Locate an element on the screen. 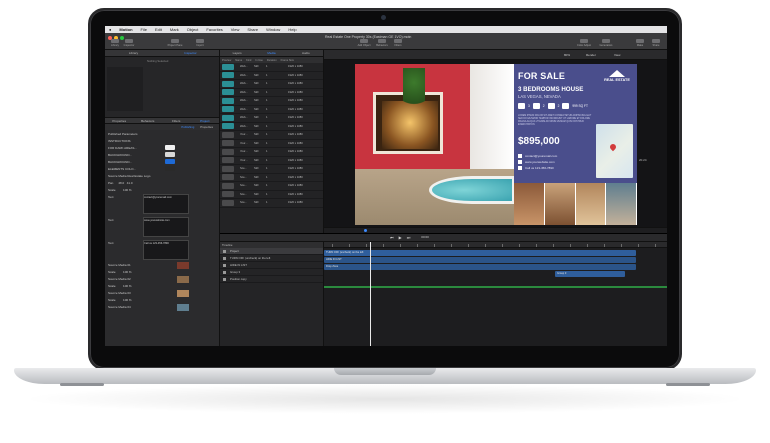 The height and width of the screenshot is (443, 770). timeline-ruler is located at coordinates (495, 245).